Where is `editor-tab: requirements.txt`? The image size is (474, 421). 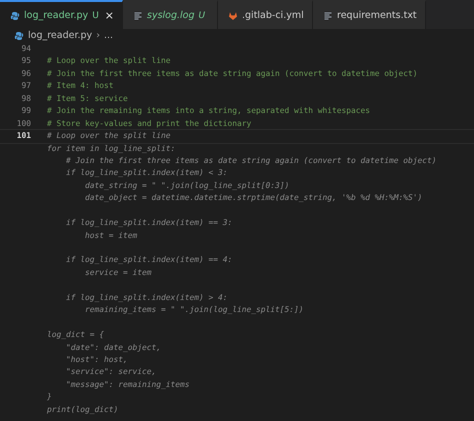
editor-tab: requirements.txt is located at coordinates (369, 14).